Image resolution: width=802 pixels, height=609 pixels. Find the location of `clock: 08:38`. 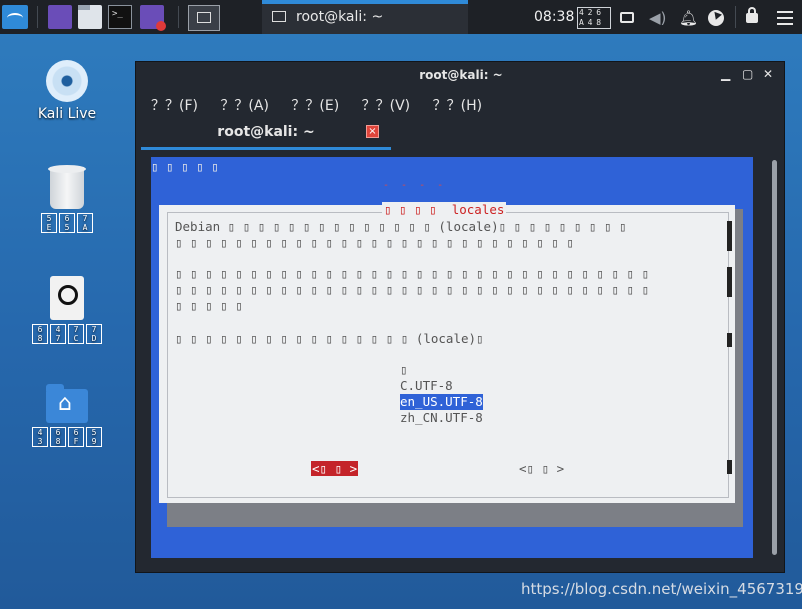

clock: 08:38 is located at coordinates (554, 17).